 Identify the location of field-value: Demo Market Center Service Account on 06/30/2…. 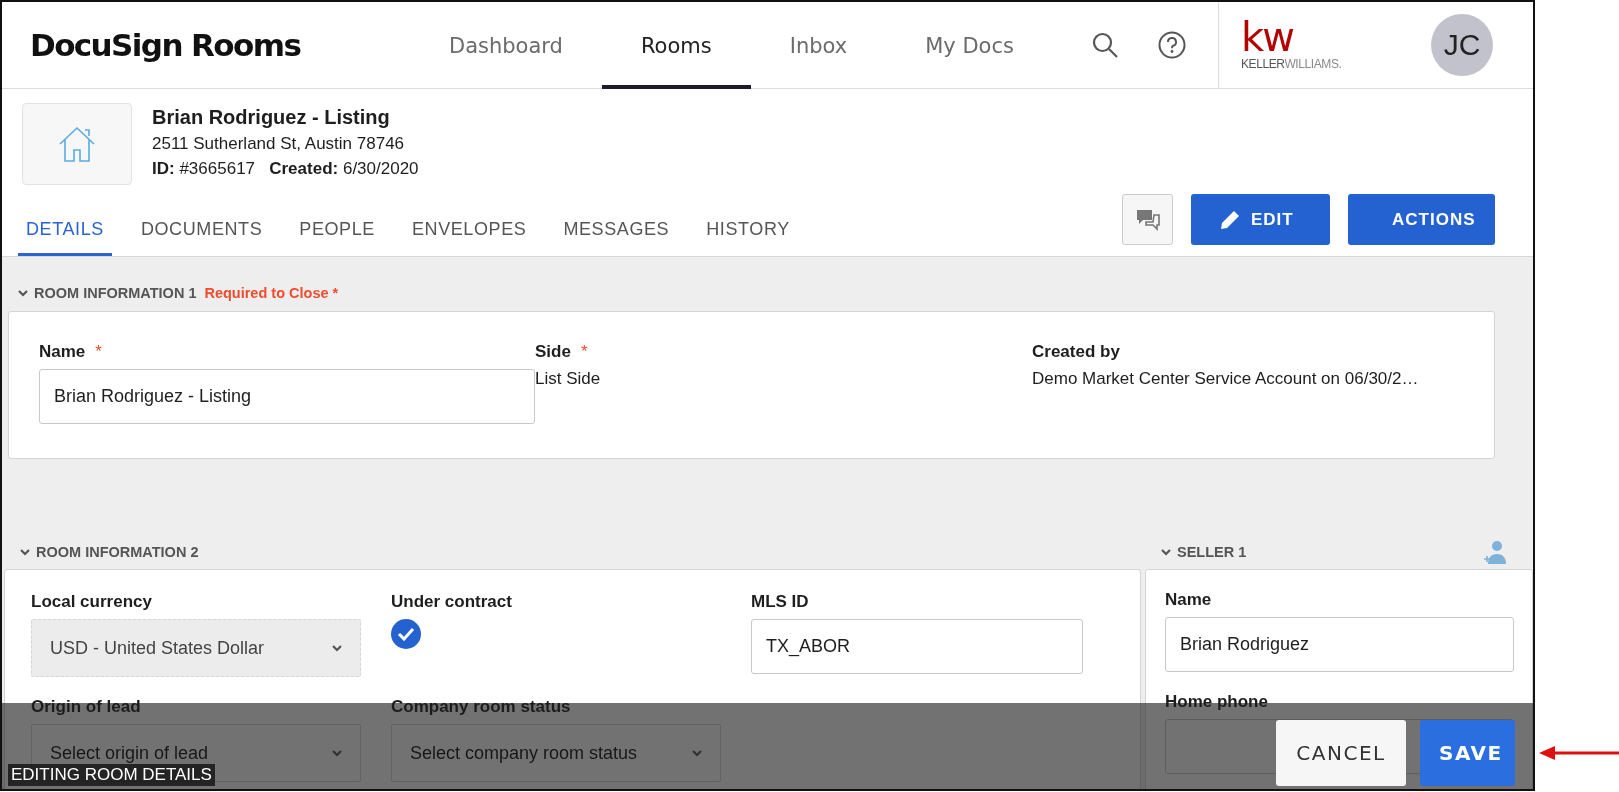
(1226, 379).